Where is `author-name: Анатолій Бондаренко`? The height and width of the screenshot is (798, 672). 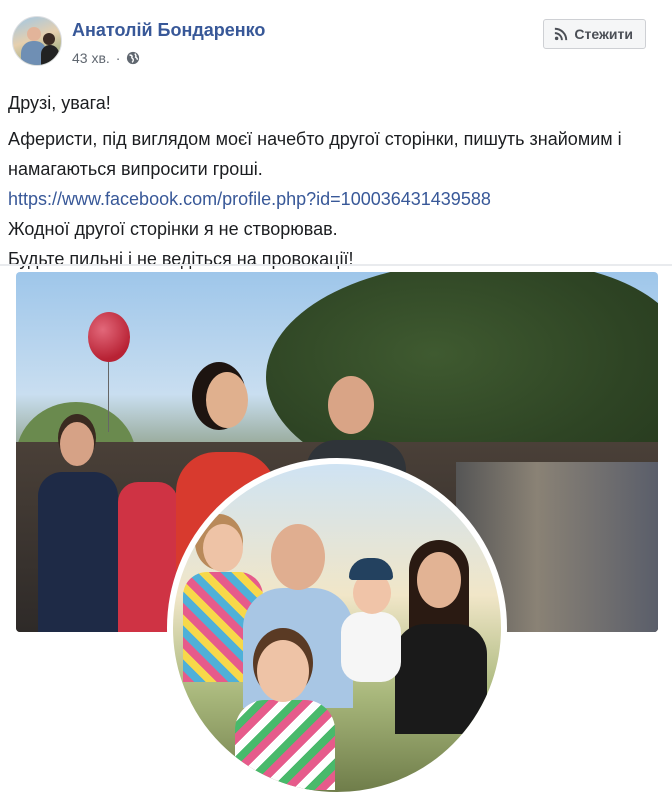 author-name: Анатолій Бондаренко is located at coordinates (168, 30).